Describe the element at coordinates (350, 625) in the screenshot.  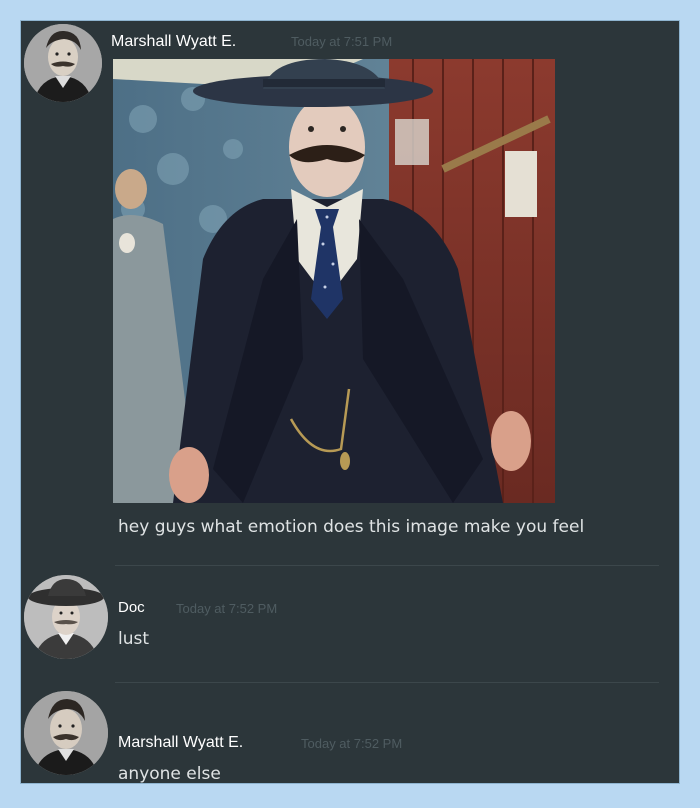
I see `message-group: Doc Today at 7:52 PM lust` at that location.